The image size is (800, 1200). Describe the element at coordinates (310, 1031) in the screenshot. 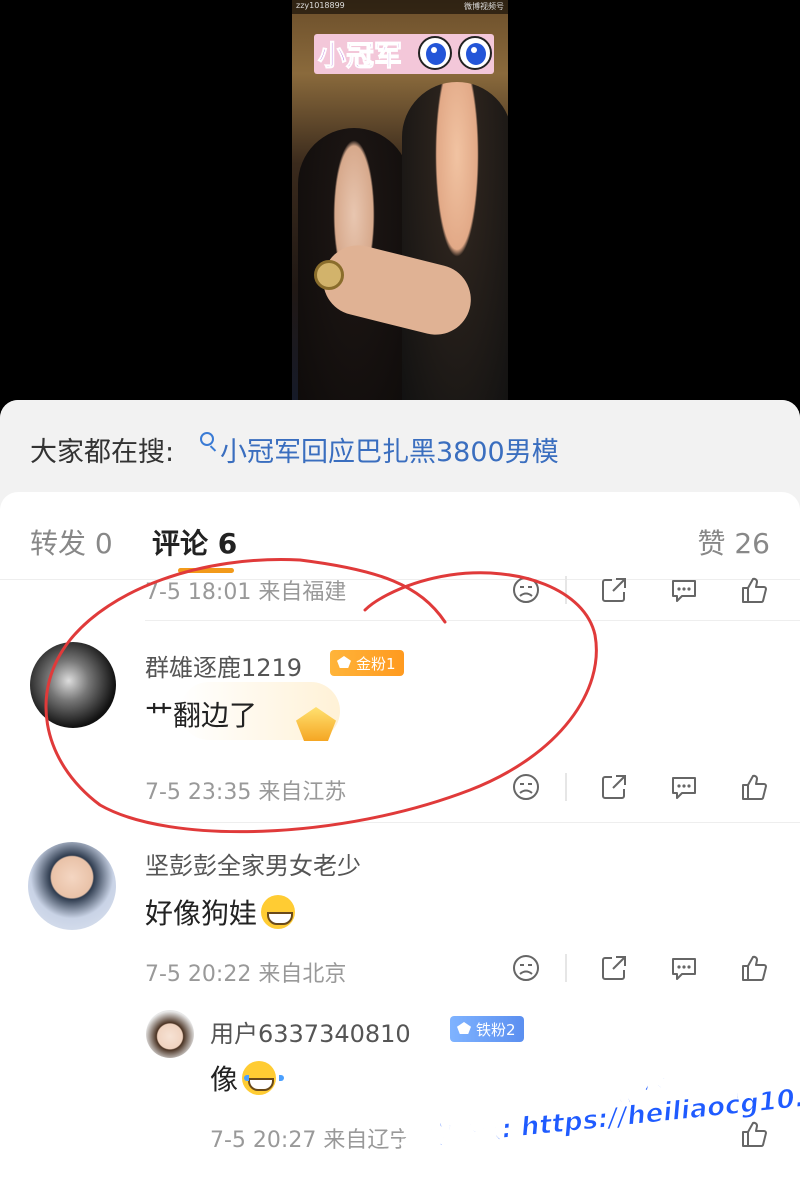

I see `reply-username: 用户6337340810` at that location.